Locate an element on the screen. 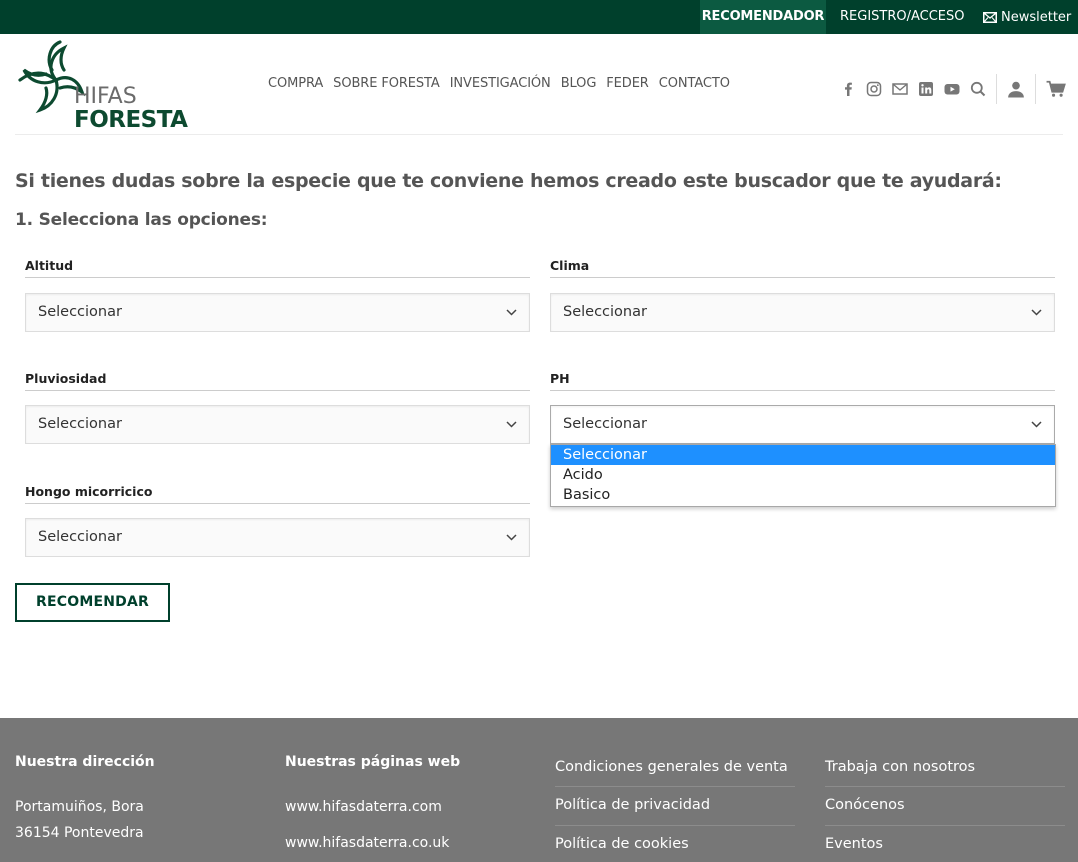 This screenshot has height=862, width=1078. top-bar: RECOMENDADOR REGISTRO/ACCESO Newsletter is located at coordinates (539, 17).